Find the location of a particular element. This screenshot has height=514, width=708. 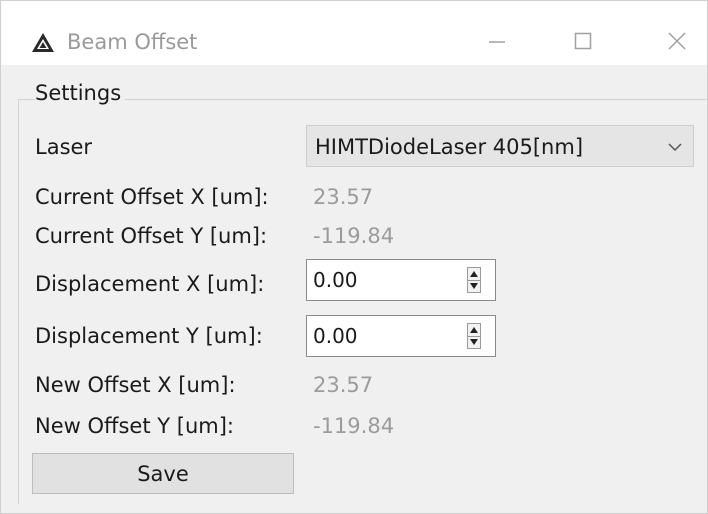

maximize-button is located at coordinates (583, 43).